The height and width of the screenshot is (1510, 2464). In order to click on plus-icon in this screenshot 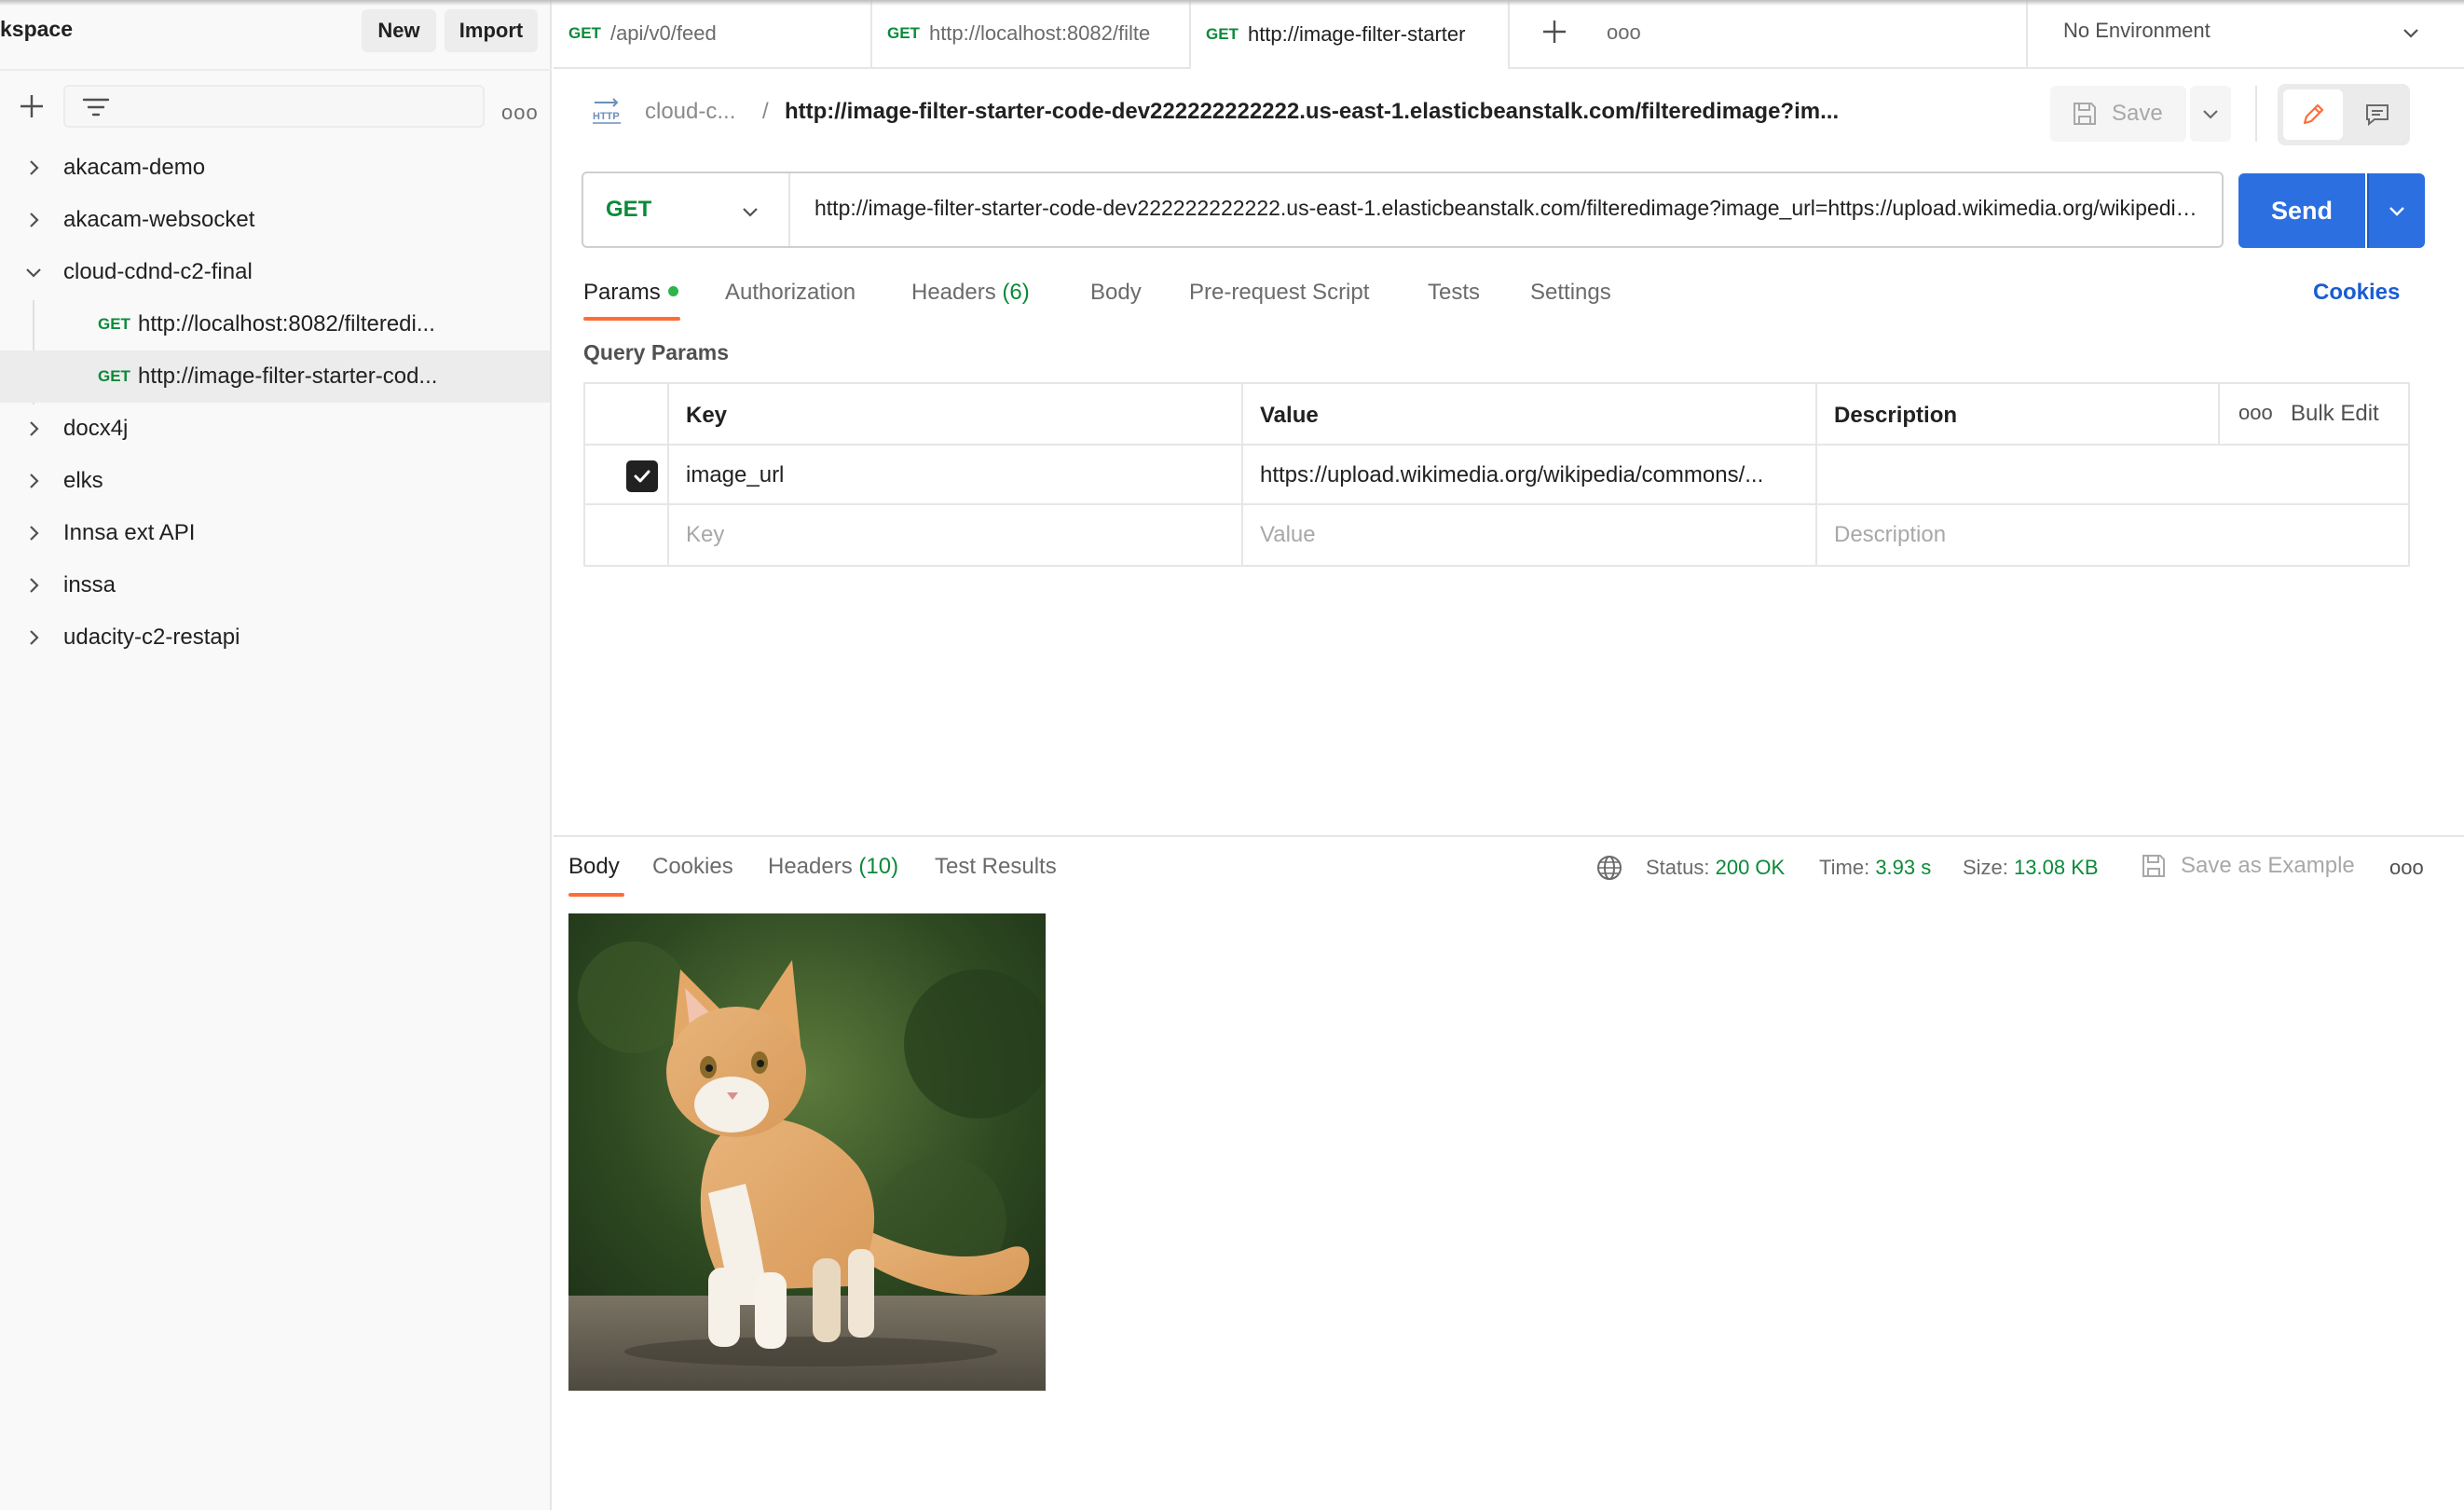, I will do `click(32, 106)`.